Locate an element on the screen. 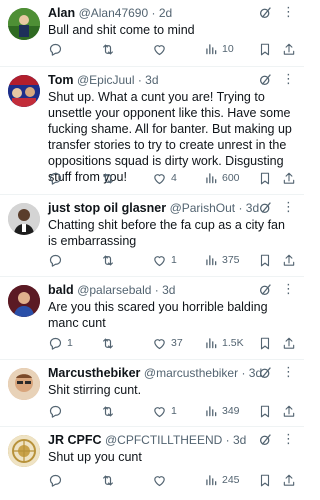 Image resolution: width=320 pixels, height=500 pixels. views-button: 349 is located at coordinates (222, 411).